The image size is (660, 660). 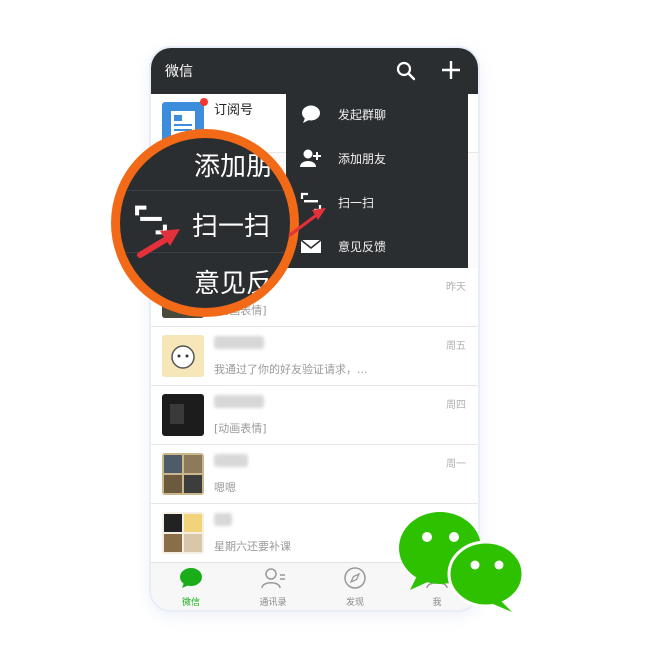 What do you see at coordinates (362, 247) in the screenshot?
I see `menu-item-label: 意见反馈` at bounding box center [362, 247].